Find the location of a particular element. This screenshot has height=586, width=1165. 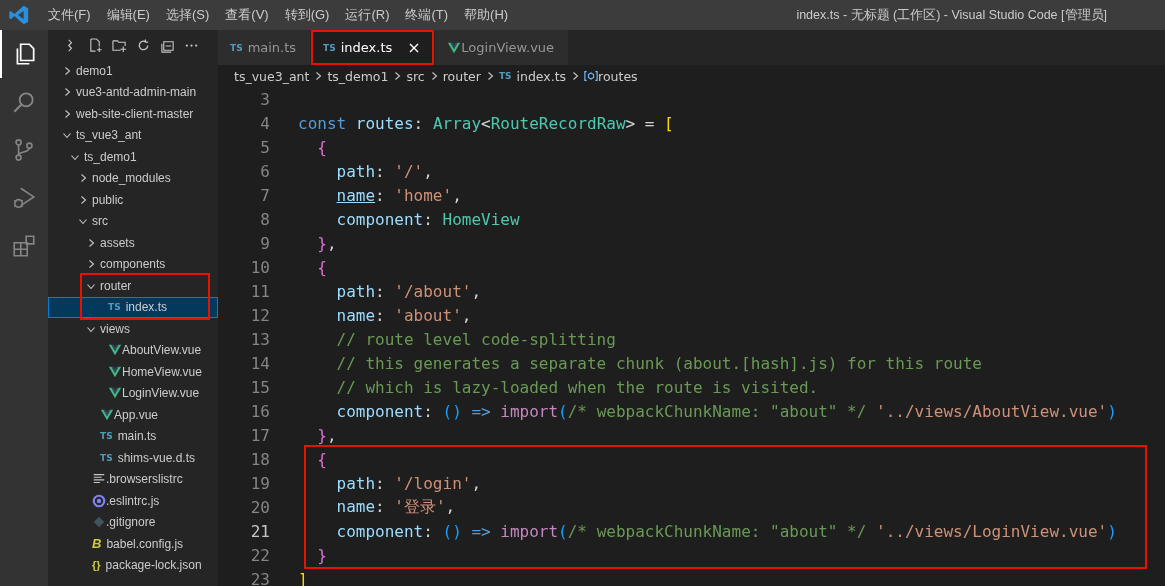

line-number: 22 is located at coordinates (259, 555).